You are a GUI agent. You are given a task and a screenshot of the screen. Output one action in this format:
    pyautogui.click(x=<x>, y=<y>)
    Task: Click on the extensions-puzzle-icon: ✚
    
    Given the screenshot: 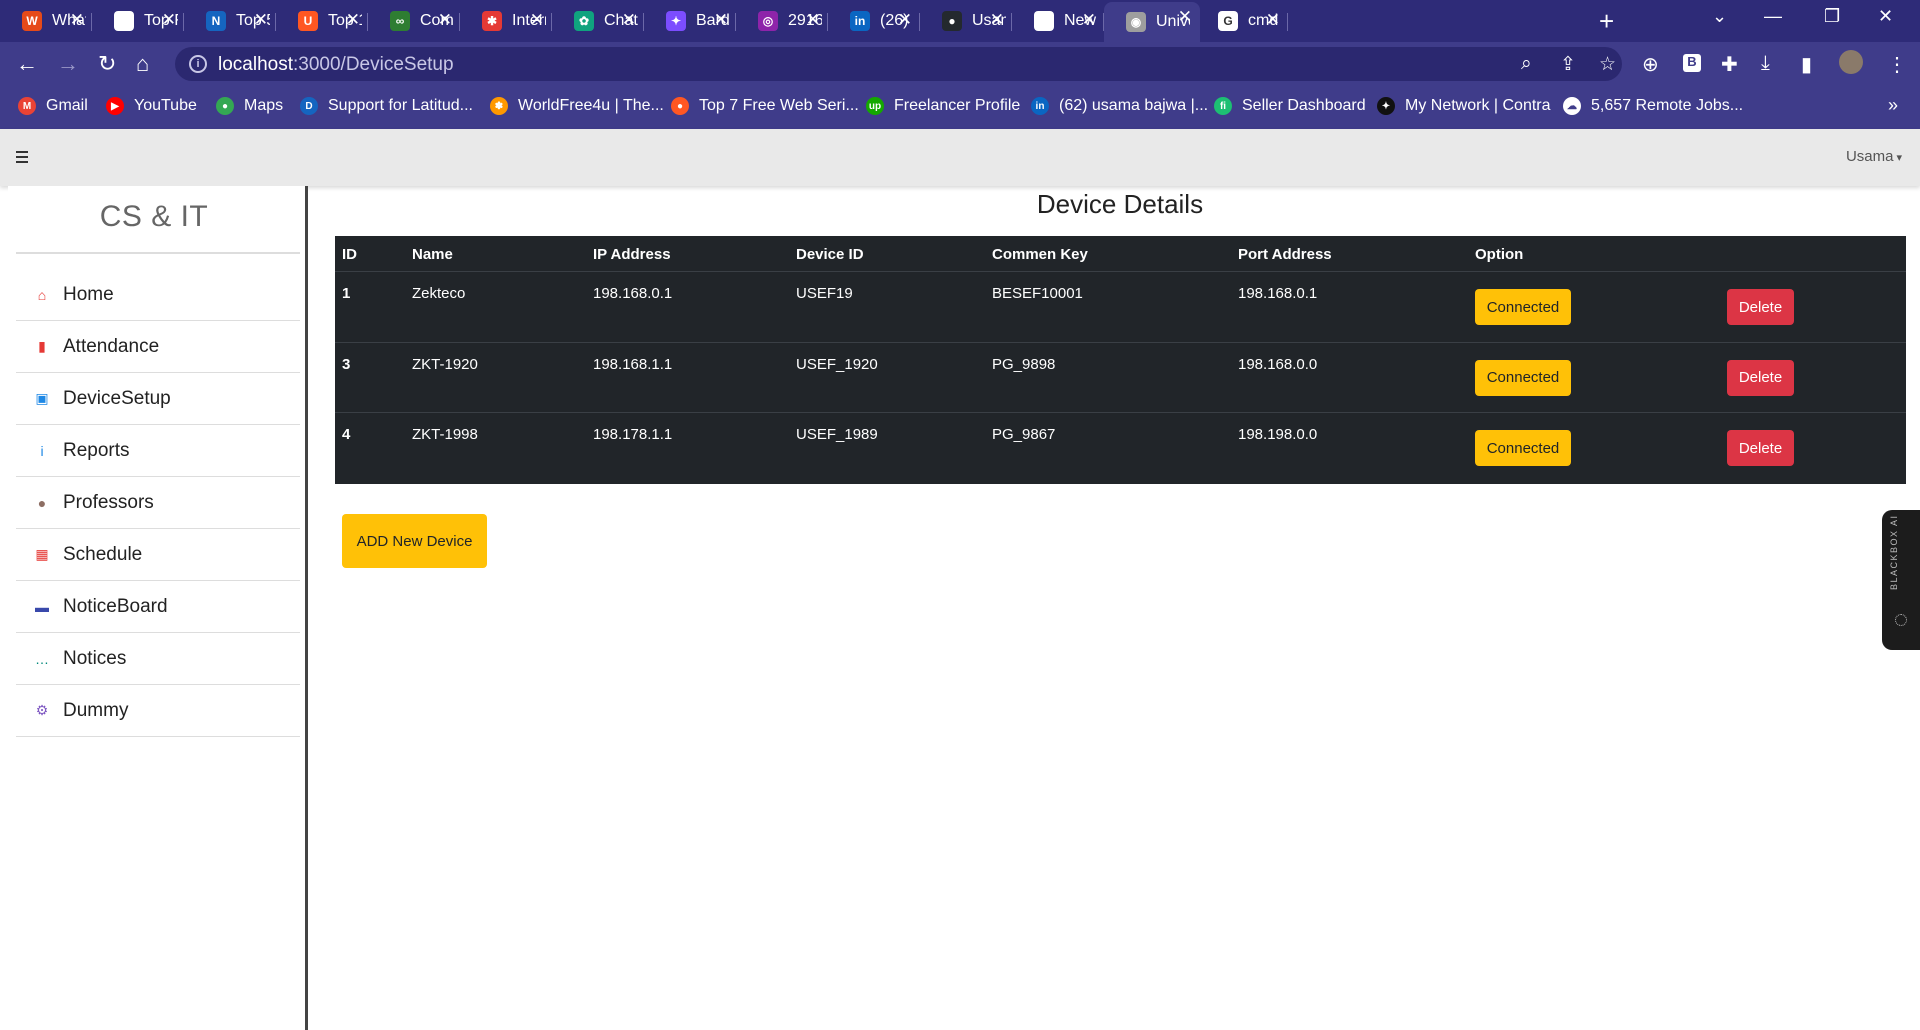 What is the action you would take?
    pyautogui.click(x=1729, y=64)
    